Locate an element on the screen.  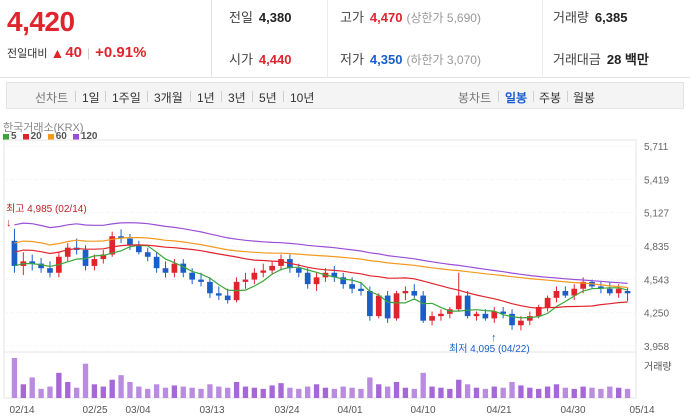
y-tick-label: 4,250 is located at coordinates (656, 314).